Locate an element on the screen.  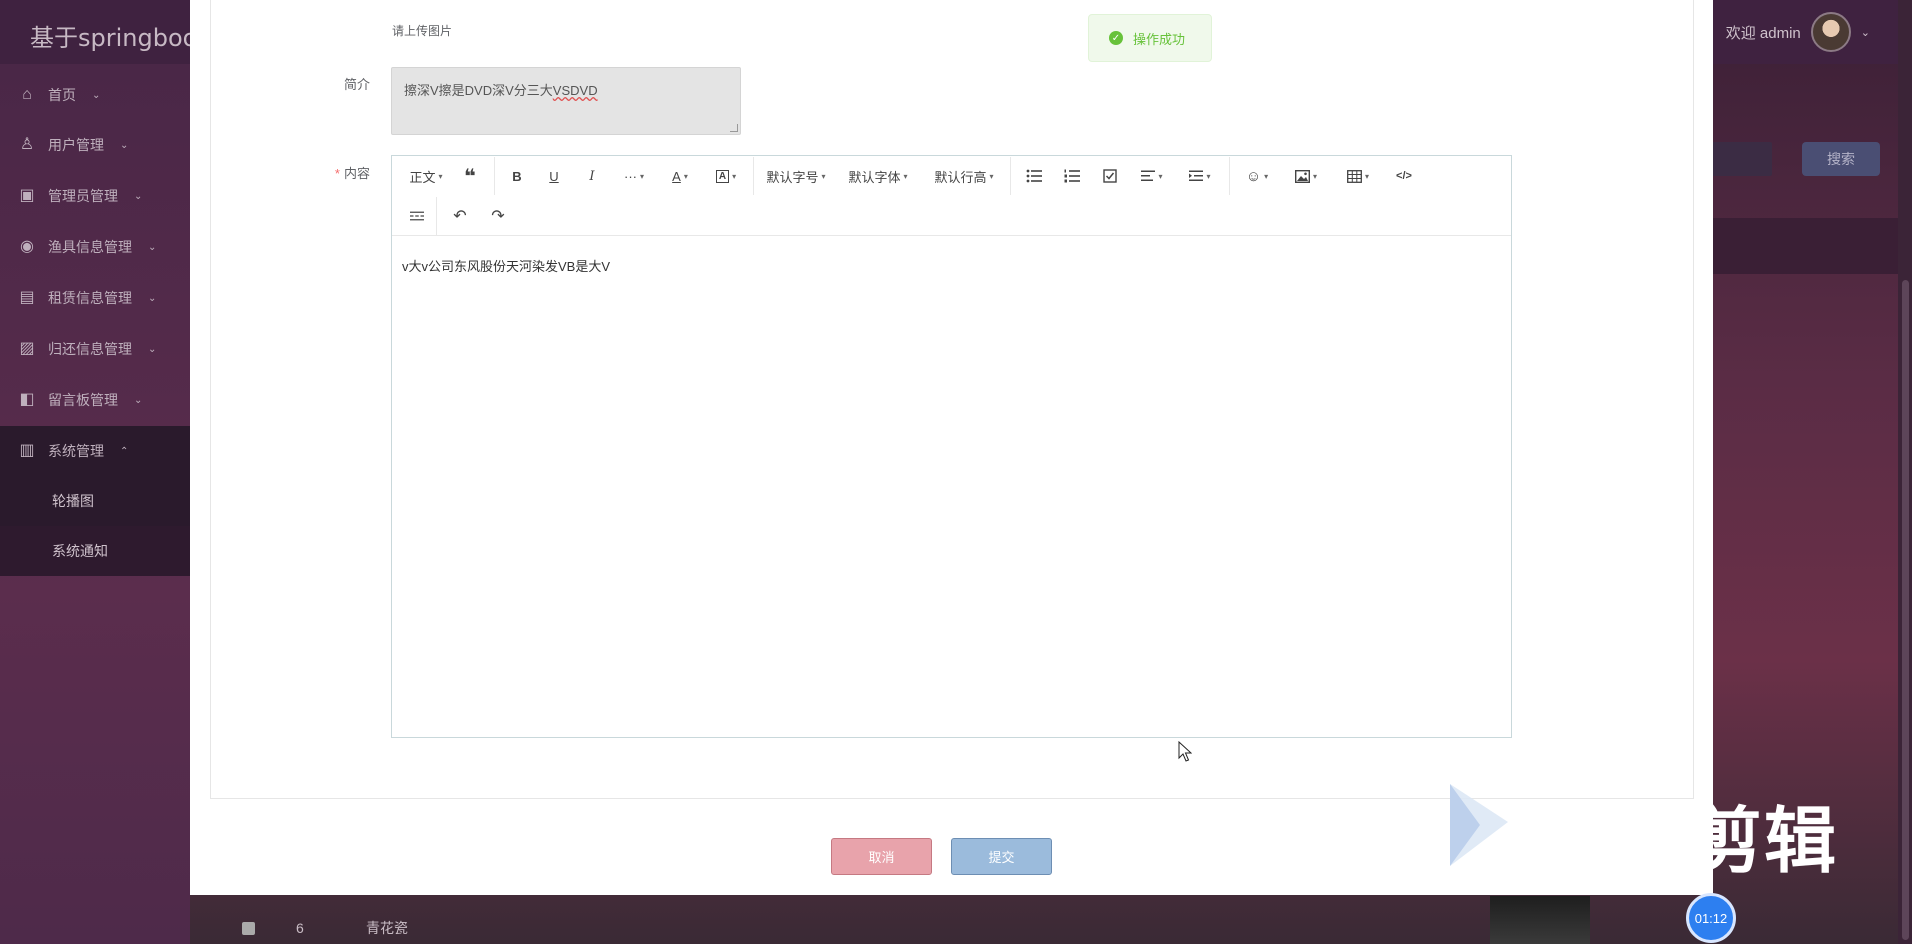
sidebar-item-gear-info: ◉ 渔具信息管理 ⌄ is located at coordinates (95, 247).